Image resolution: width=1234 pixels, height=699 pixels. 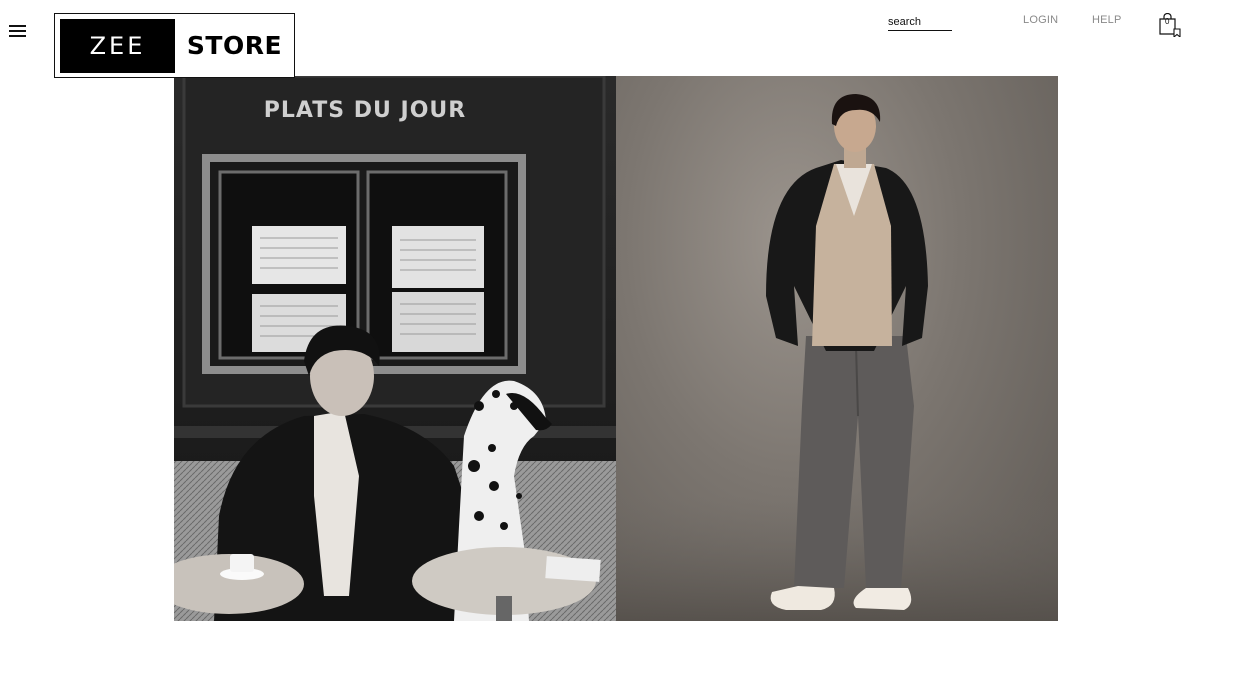 I want to click on shopping-bag-icon: 0, so click(x=1171, y=25).